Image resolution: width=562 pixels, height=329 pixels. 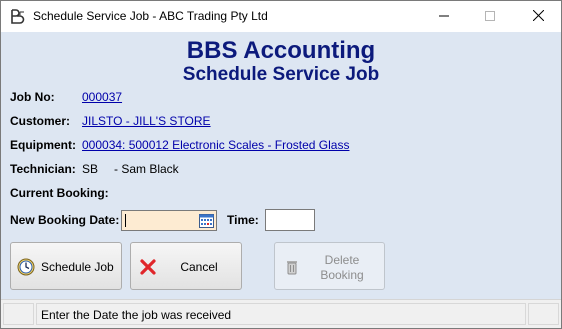 I want to click on delete-booking-button: Delete Booking, so click(x=329, y=266).